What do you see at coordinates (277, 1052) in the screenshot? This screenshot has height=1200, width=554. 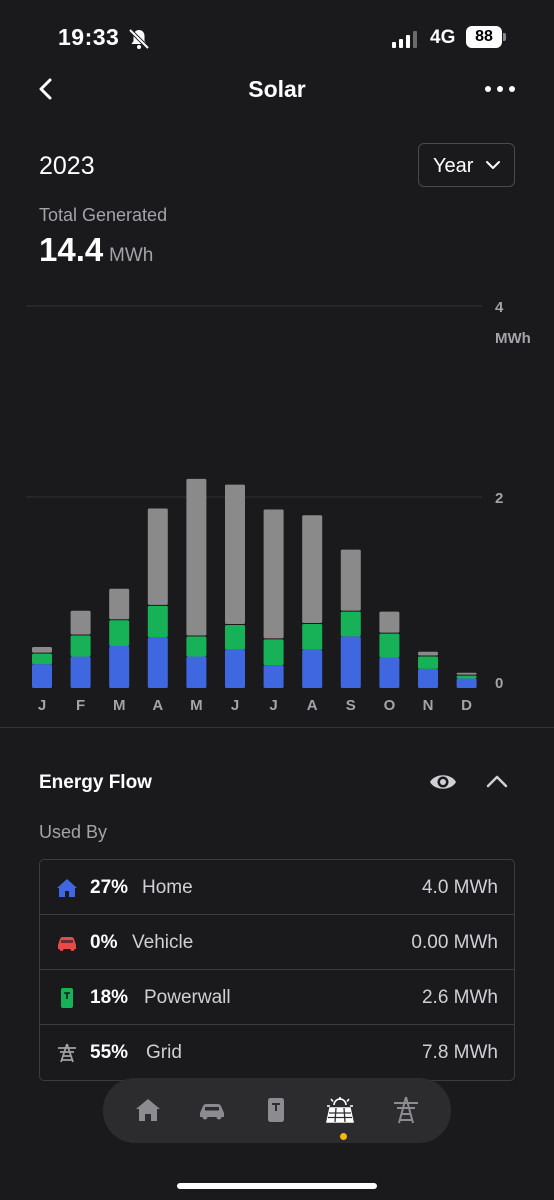 I see `usage-row-grid: 55% Grid 7.8 MWh` at bounding box center [277, 1052].